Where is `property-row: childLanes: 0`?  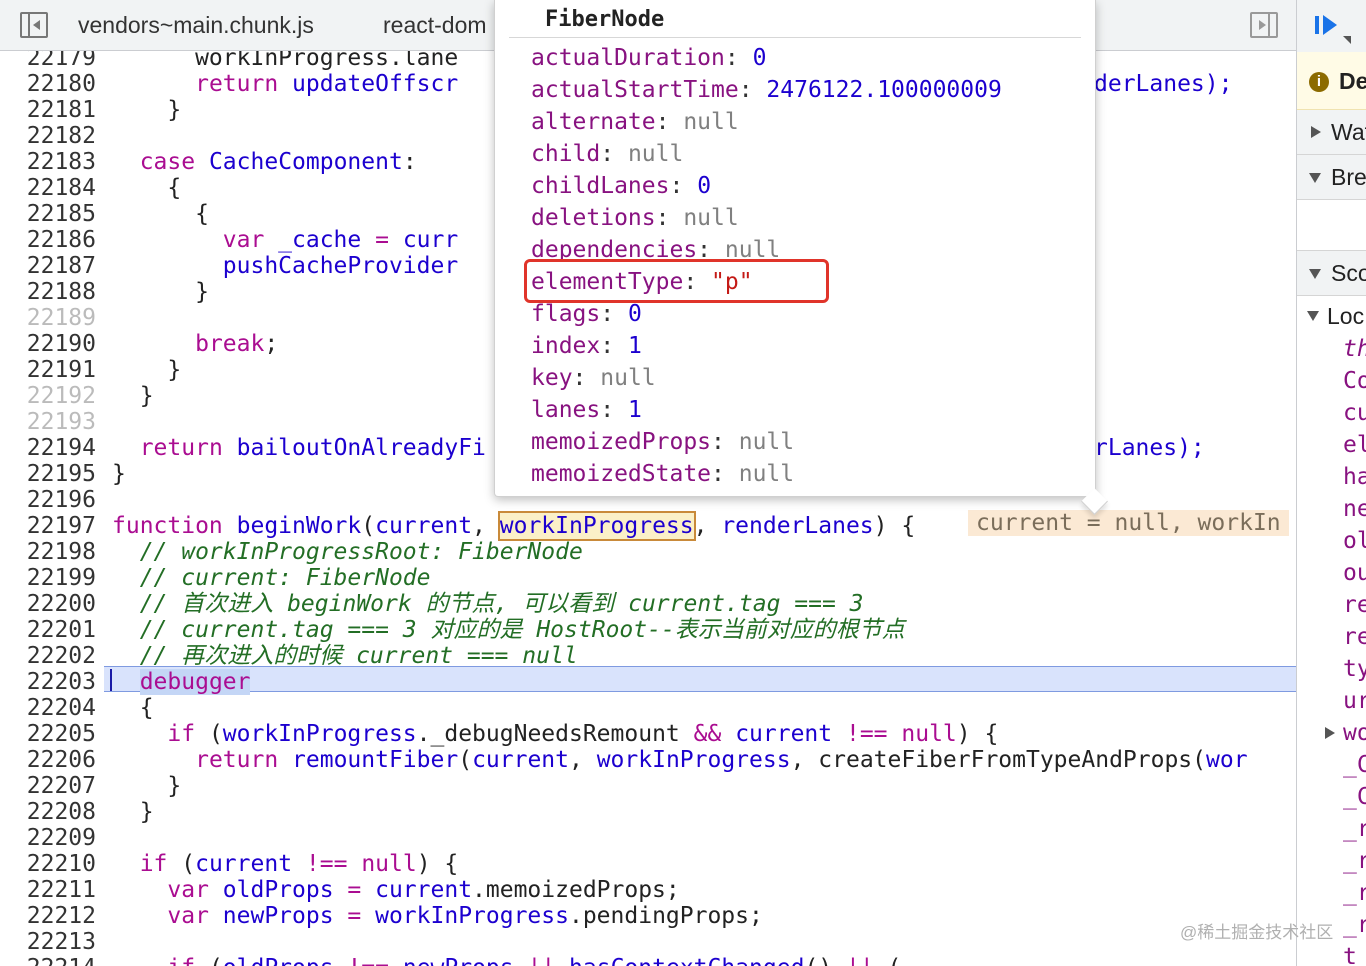
property-row: childLanes: 0 is located at coordinates (621, 186).